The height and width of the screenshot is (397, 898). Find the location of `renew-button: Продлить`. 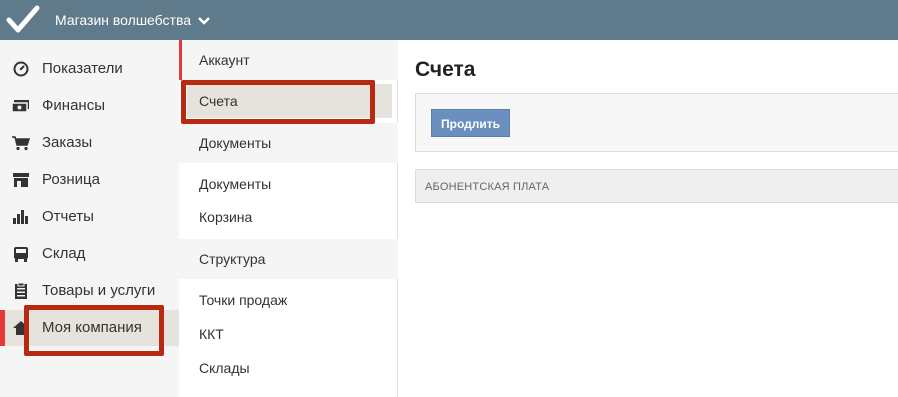

renew-button: Продлить is located at coordinates (470, 123).